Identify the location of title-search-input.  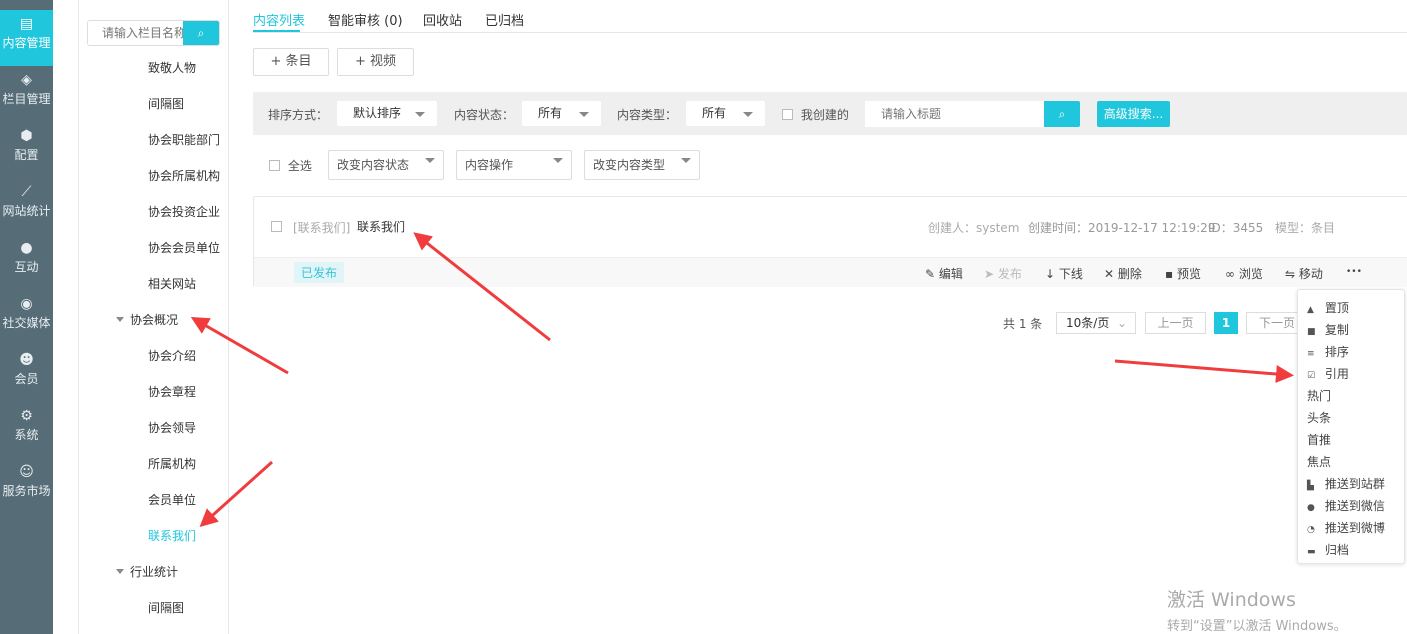
(955, 114).